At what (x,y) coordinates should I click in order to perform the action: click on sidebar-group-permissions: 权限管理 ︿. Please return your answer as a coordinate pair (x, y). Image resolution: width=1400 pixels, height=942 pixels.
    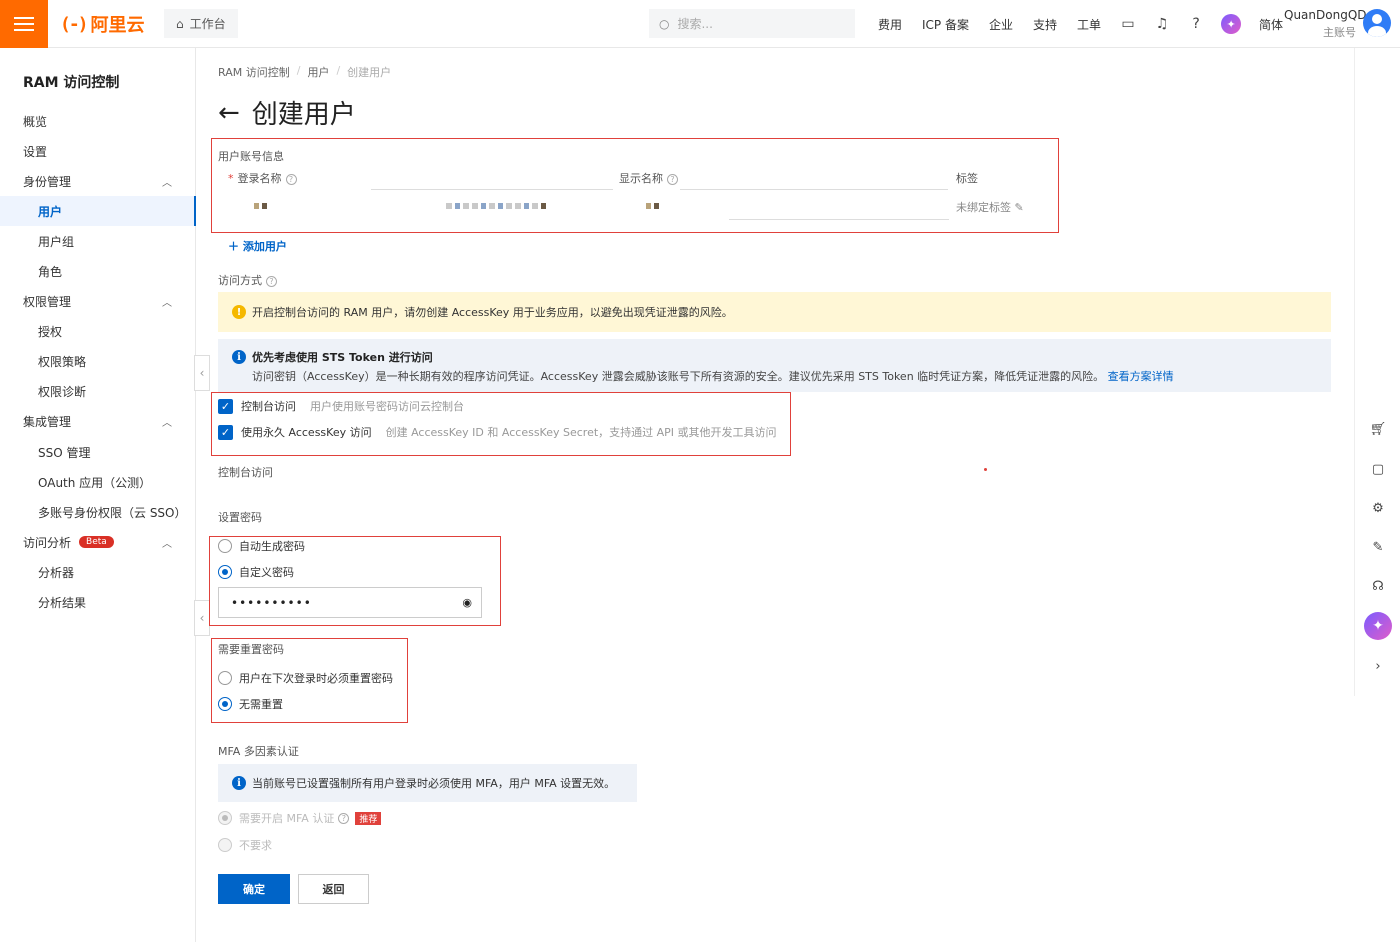
    Looking at the image, I should click on (98, 301).